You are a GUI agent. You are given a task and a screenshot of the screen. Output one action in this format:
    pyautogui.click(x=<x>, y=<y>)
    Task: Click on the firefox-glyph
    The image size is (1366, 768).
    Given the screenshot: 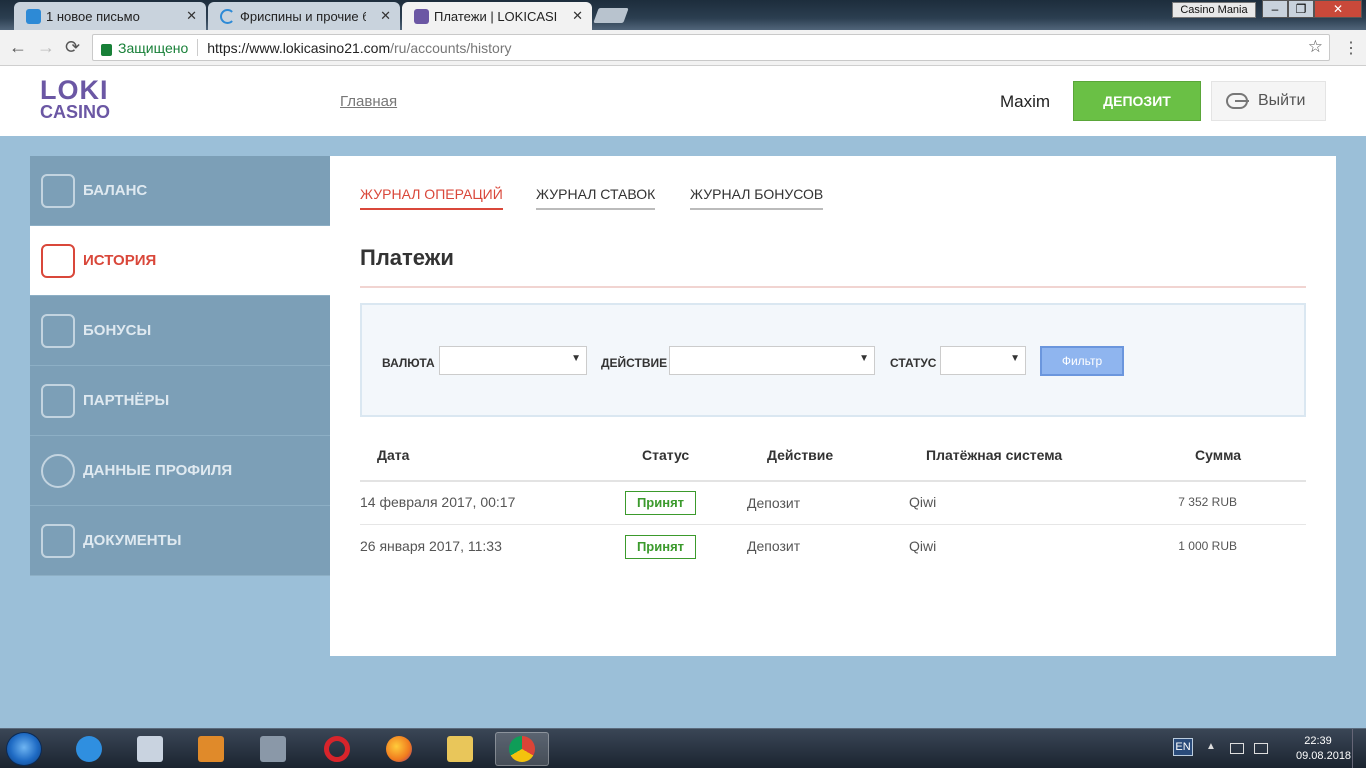 What is the action you would take?
    pyautogui.click(x=399, y=749)
    